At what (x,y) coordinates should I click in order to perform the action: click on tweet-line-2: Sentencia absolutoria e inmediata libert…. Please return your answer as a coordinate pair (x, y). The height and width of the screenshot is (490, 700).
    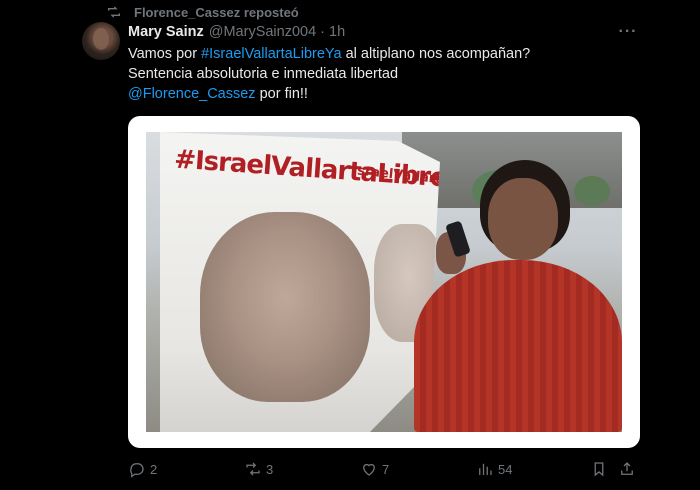
    Looking at the image, I should click on (263, 74).